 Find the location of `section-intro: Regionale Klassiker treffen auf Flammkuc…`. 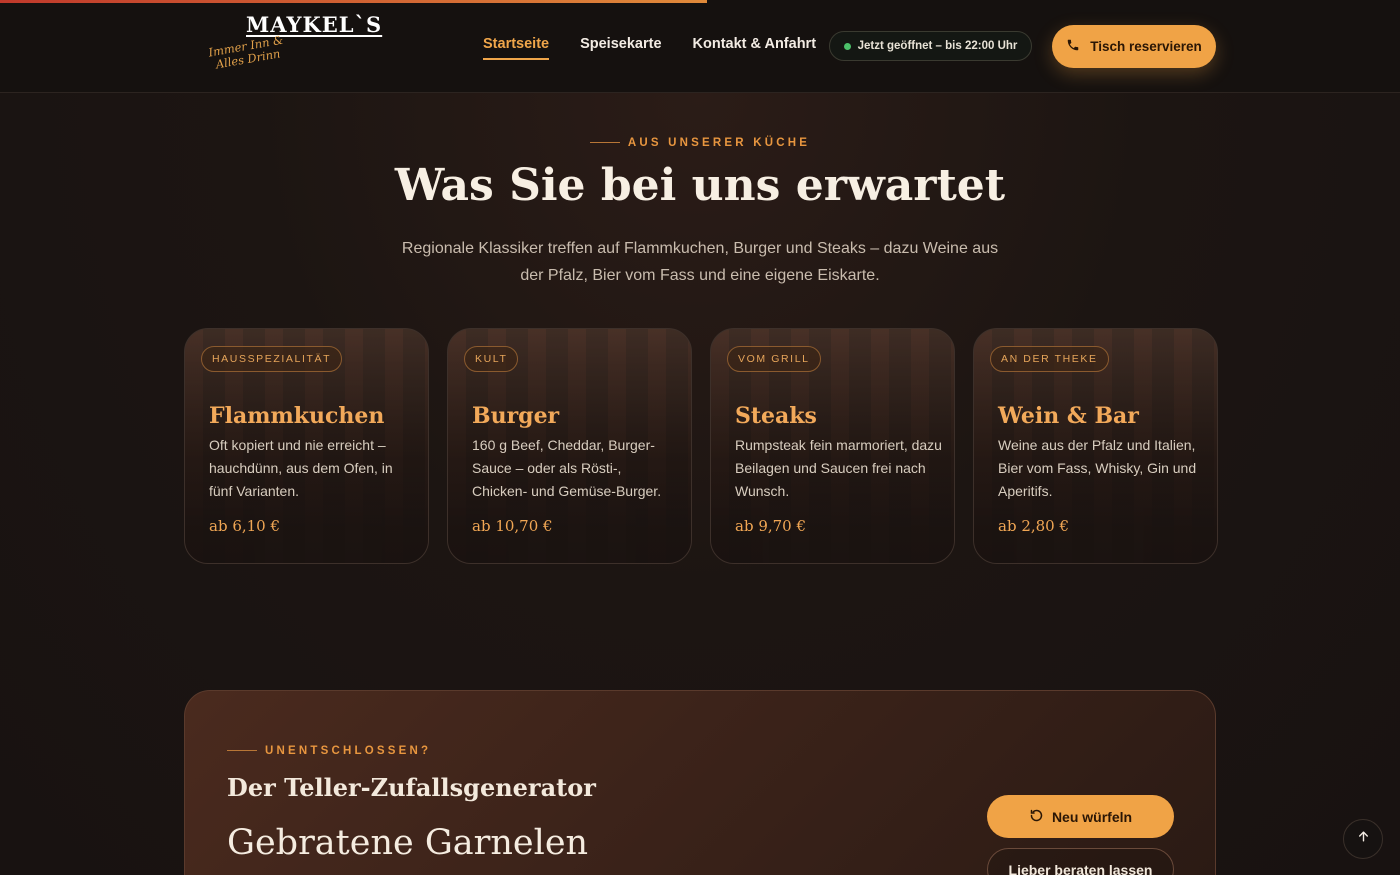

section-intro: Regionale Klassiker treffen auf Flammkuc… is located at coordinates (700, 262).